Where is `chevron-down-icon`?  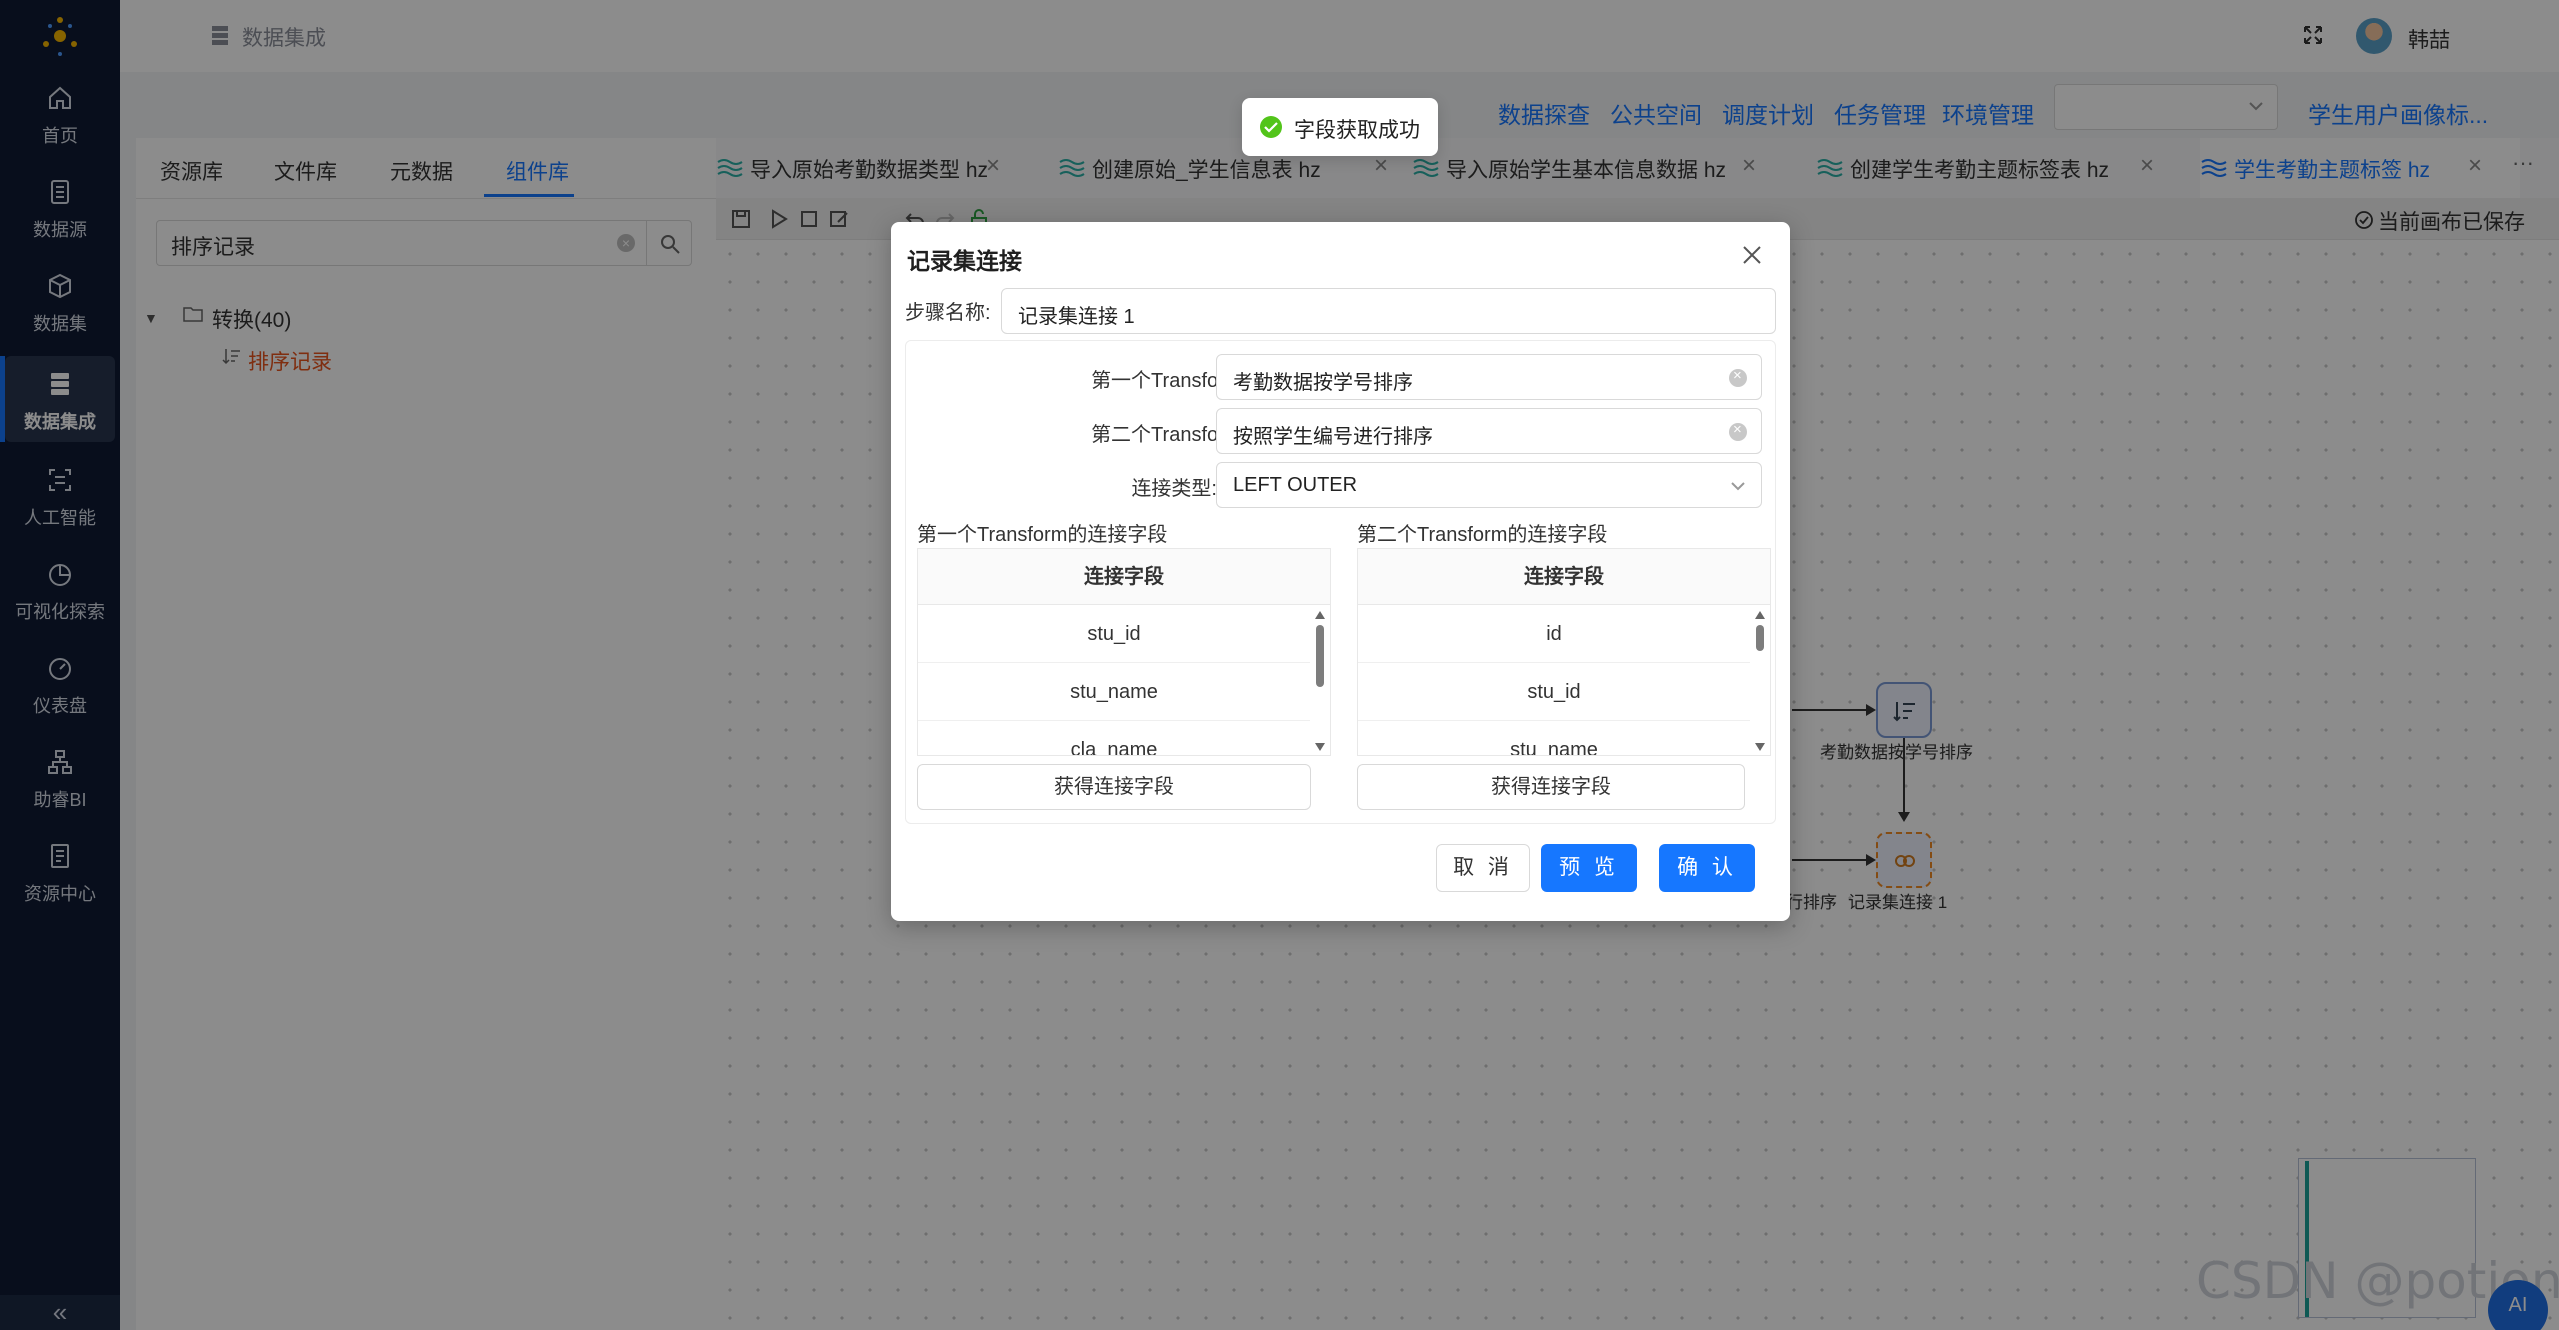 chevron-down-icon is located at coordinates (1738, 486).